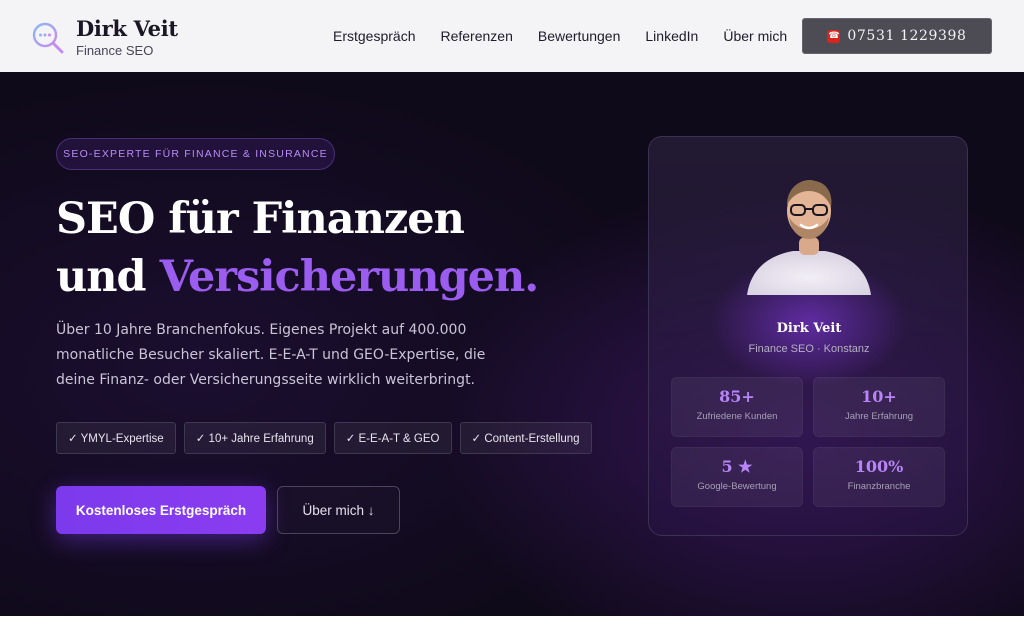 Image resolution: width=1024 pixels, height=640 pixels. What do you see at coordinates (108, 277) in the screenshot?
I see `headline-line-2-plain: und` at bounding box center [108, 277].